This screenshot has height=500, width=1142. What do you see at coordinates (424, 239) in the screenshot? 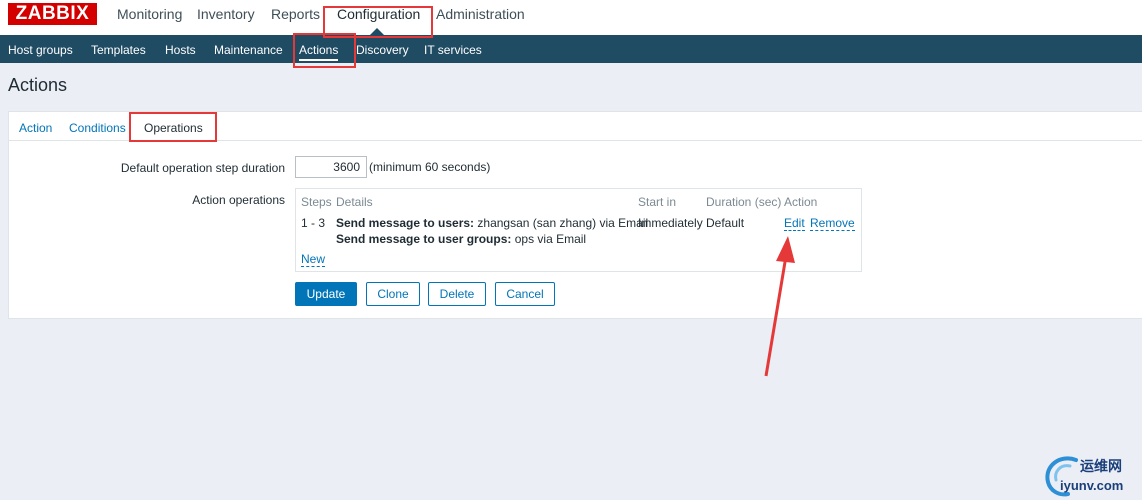
I see `detail-groups-bold: Send message to user groups:` at bounding box center [424, 239].